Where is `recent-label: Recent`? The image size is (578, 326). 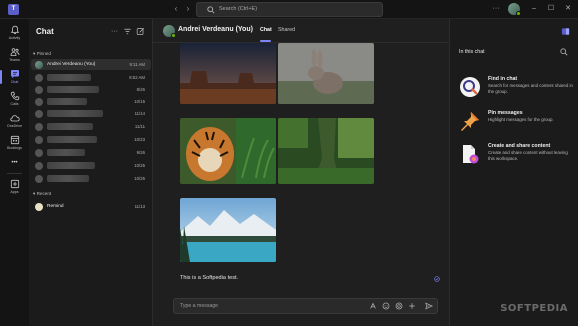
recent-label: Recent is located at coordinates (44, 193).